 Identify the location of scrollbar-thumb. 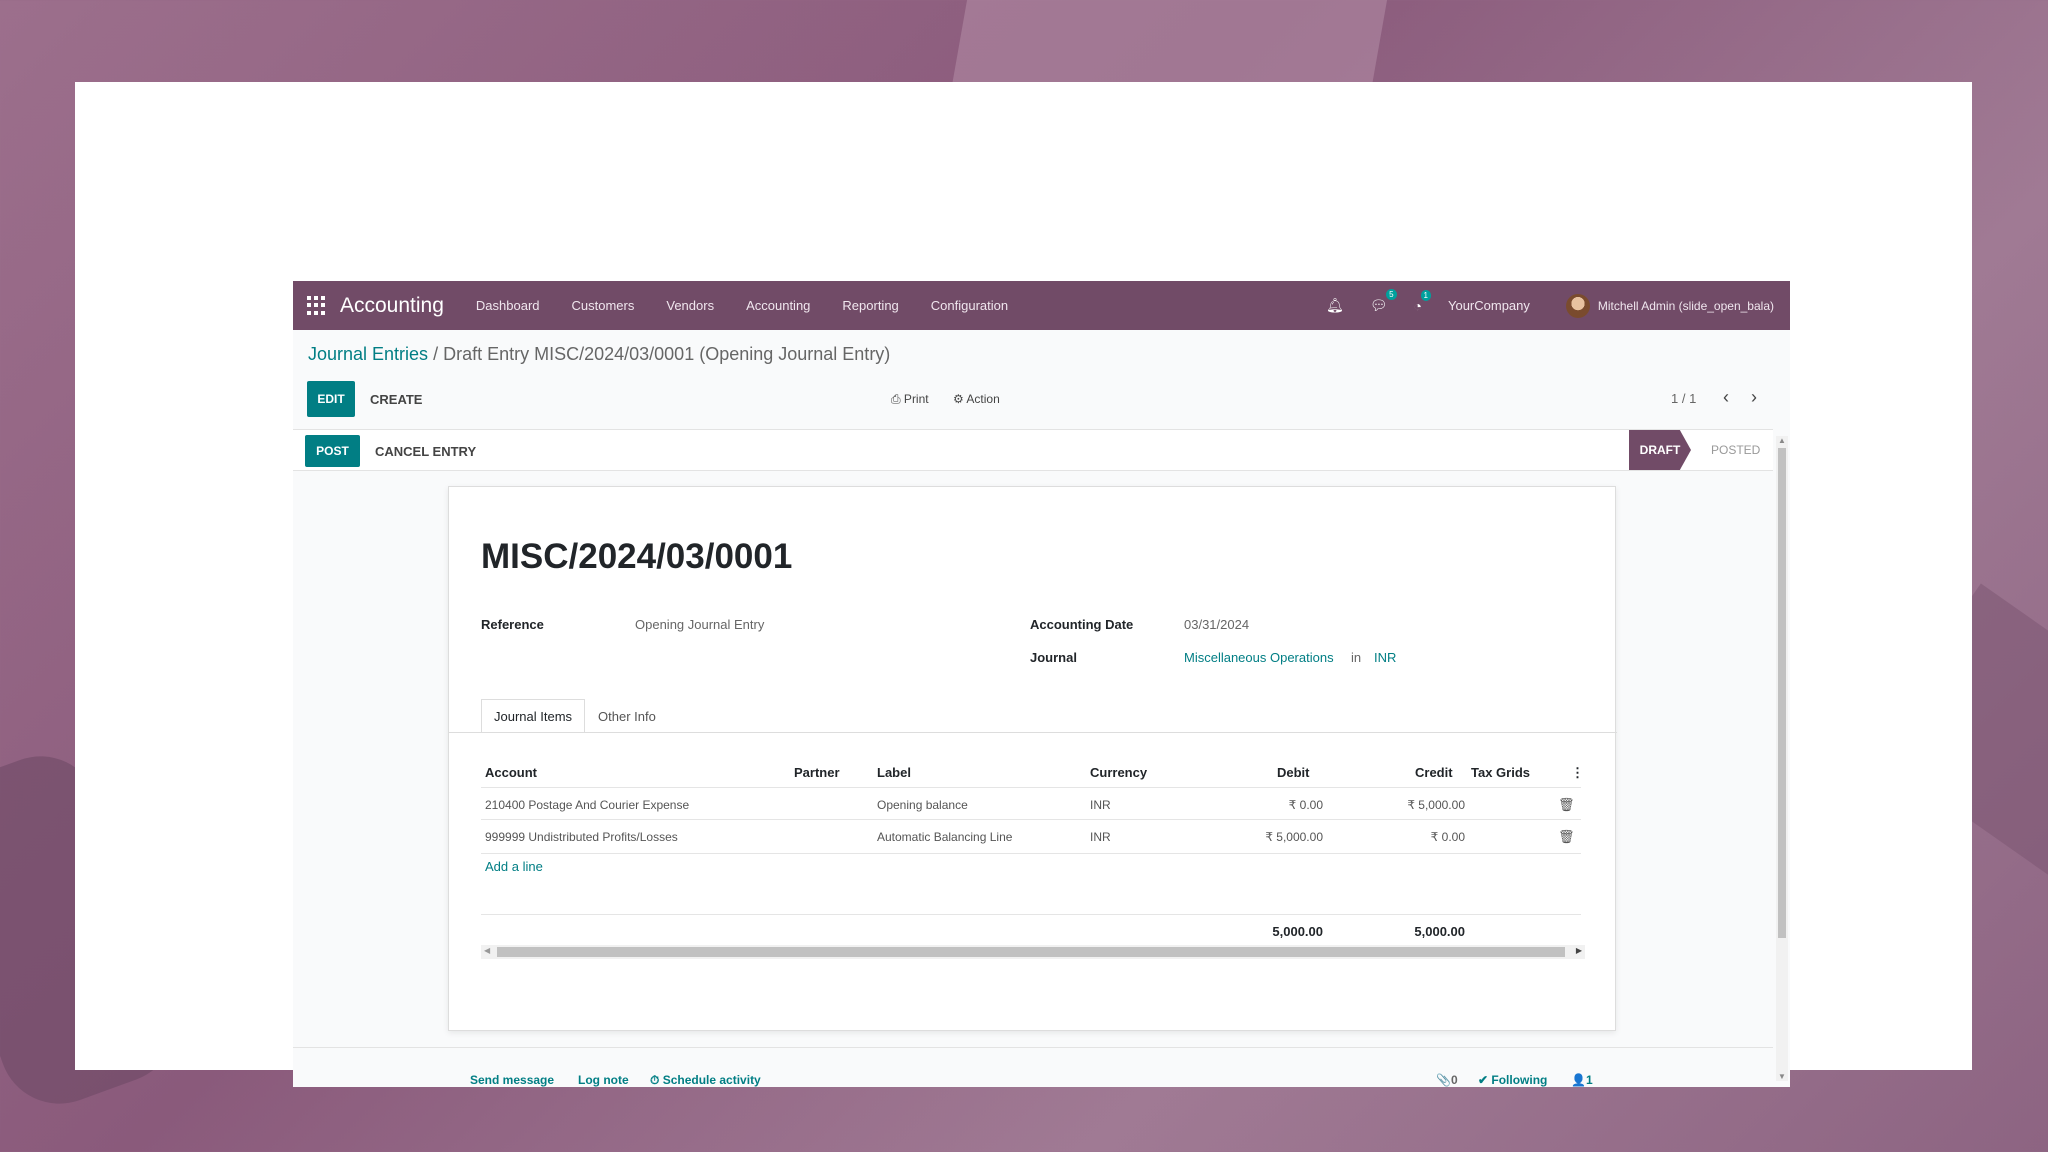
(1782, 693).